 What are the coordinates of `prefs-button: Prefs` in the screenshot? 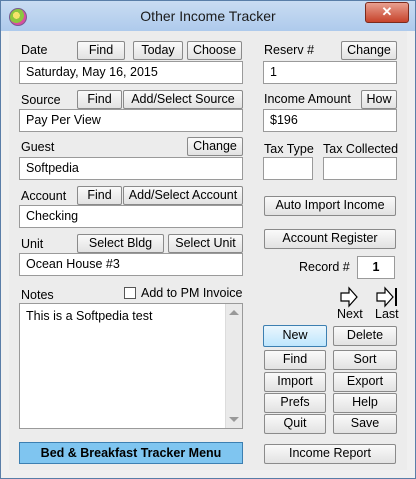 It's located at (295, 403).